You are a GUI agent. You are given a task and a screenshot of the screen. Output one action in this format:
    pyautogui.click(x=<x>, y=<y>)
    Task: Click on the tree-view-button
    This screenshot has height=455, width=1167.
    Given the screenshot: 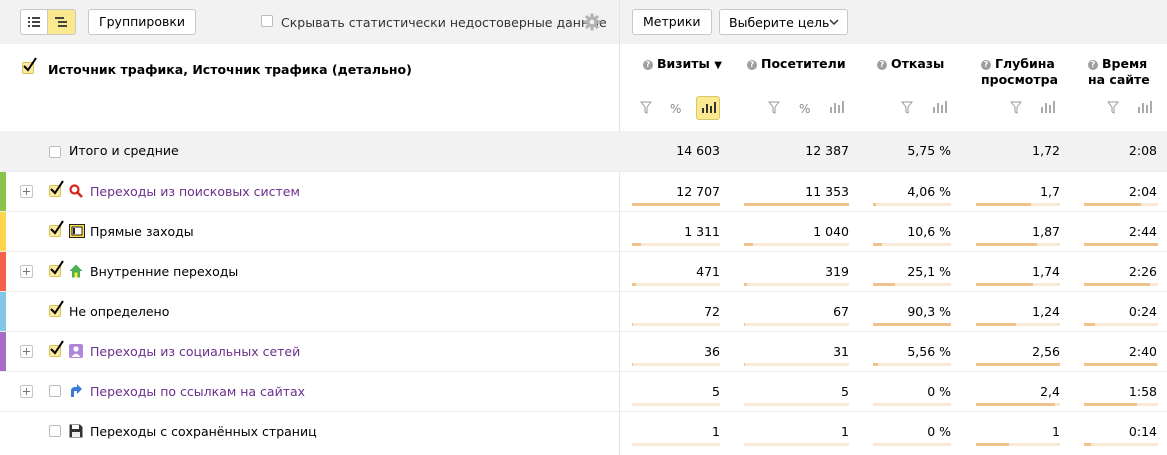 What is the action you would take?
    pyautogui.click(x=62, y=22)
    